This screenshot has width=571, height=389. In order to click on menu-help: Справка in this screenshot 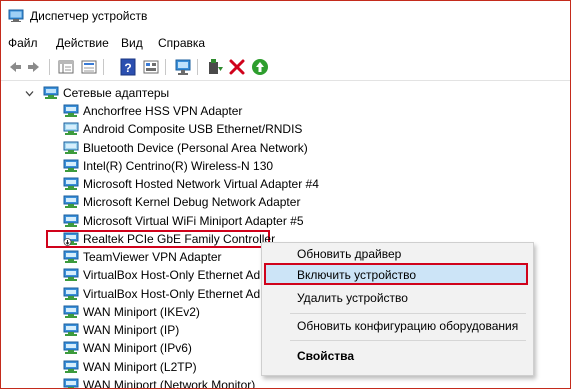, I will do `click(181, 43)`.